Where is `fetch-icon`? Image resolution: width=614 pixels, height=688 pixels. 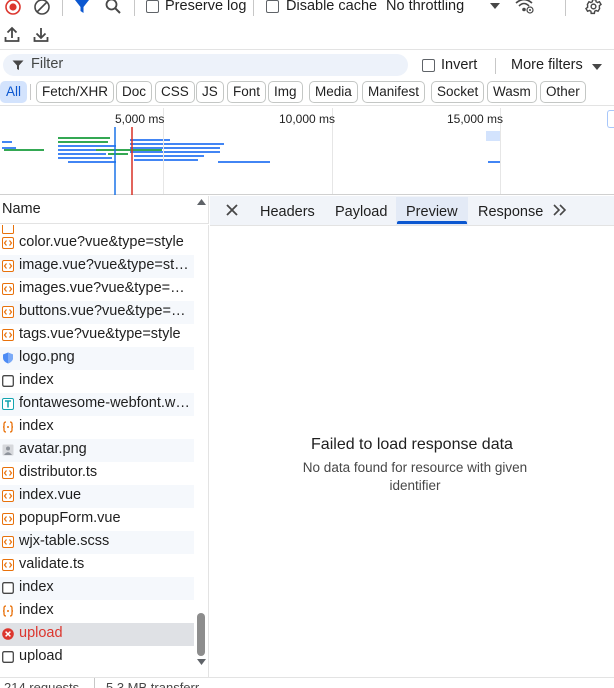 fetch-icon is located at coordinates (8, 427).